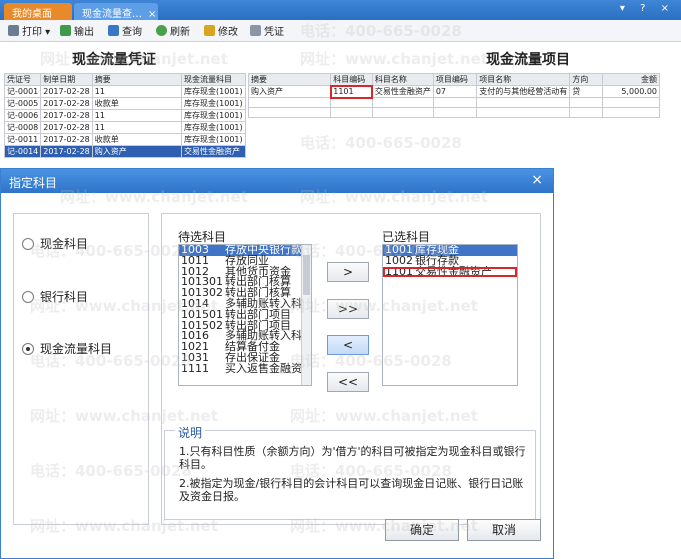  What do you see at coordinates (348, 345) in the screenshot?
I see `remove-one-button: <` at bounding box center [348, 345].